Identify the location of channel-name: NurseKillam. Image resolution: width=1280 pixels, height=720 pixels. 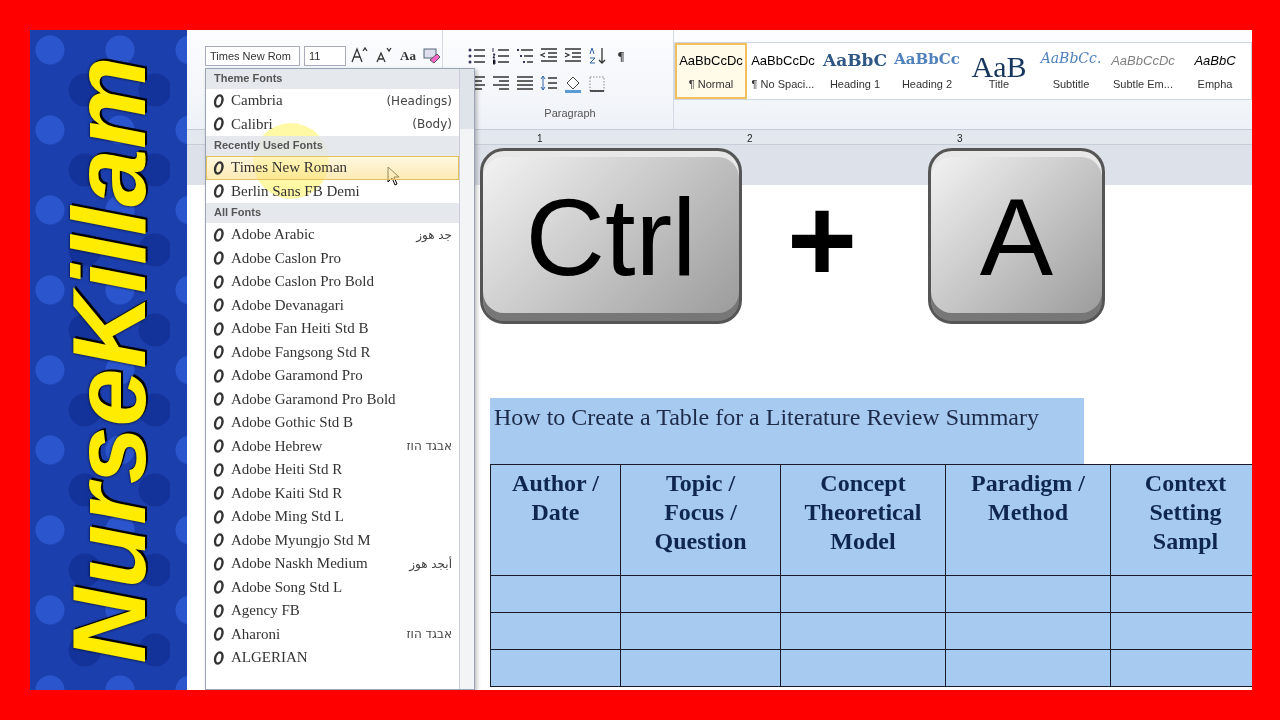
(108, 360).